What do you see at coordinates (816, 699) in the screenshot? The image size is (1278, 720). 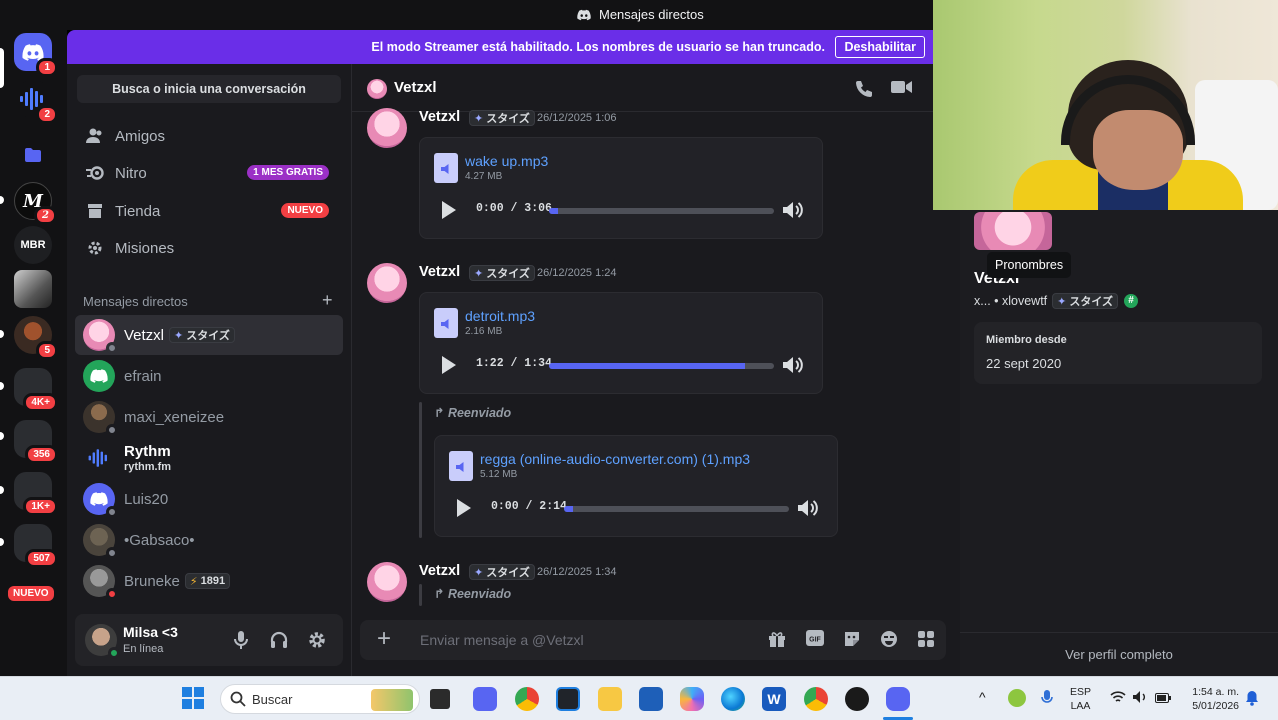 I see `chrome-profile-icon` at bounding box center [816, 699].